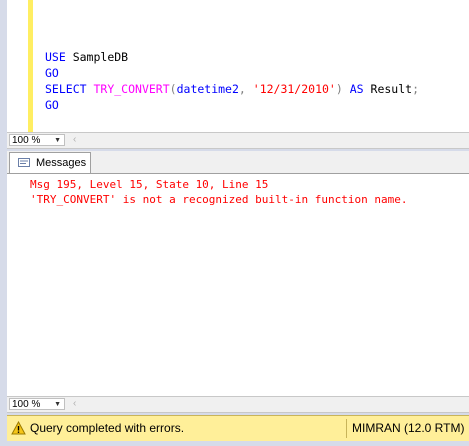 This screenshot has height=446, width=469. What do you see at coordinates (238, 140) in the screenshot?
I see `editor-zoom-bar: 100 % ▼ ‹` at bounding box center [238, 140].